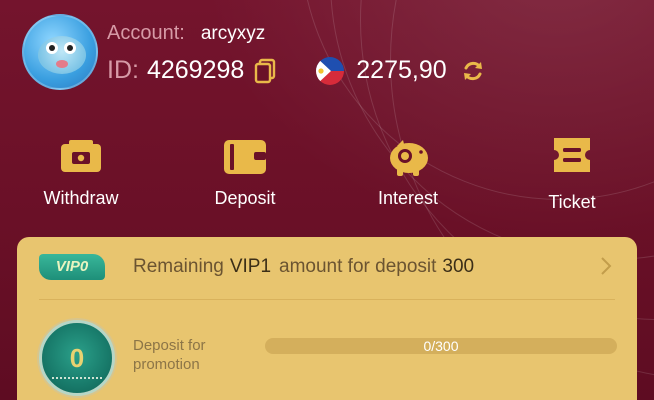 Image resolution: width=654 pixels, height=400 pixels. What do you see at coordinates (123, 70) in the screenshot?
I see `id-label: ID:` at bounding box center [123, 70].